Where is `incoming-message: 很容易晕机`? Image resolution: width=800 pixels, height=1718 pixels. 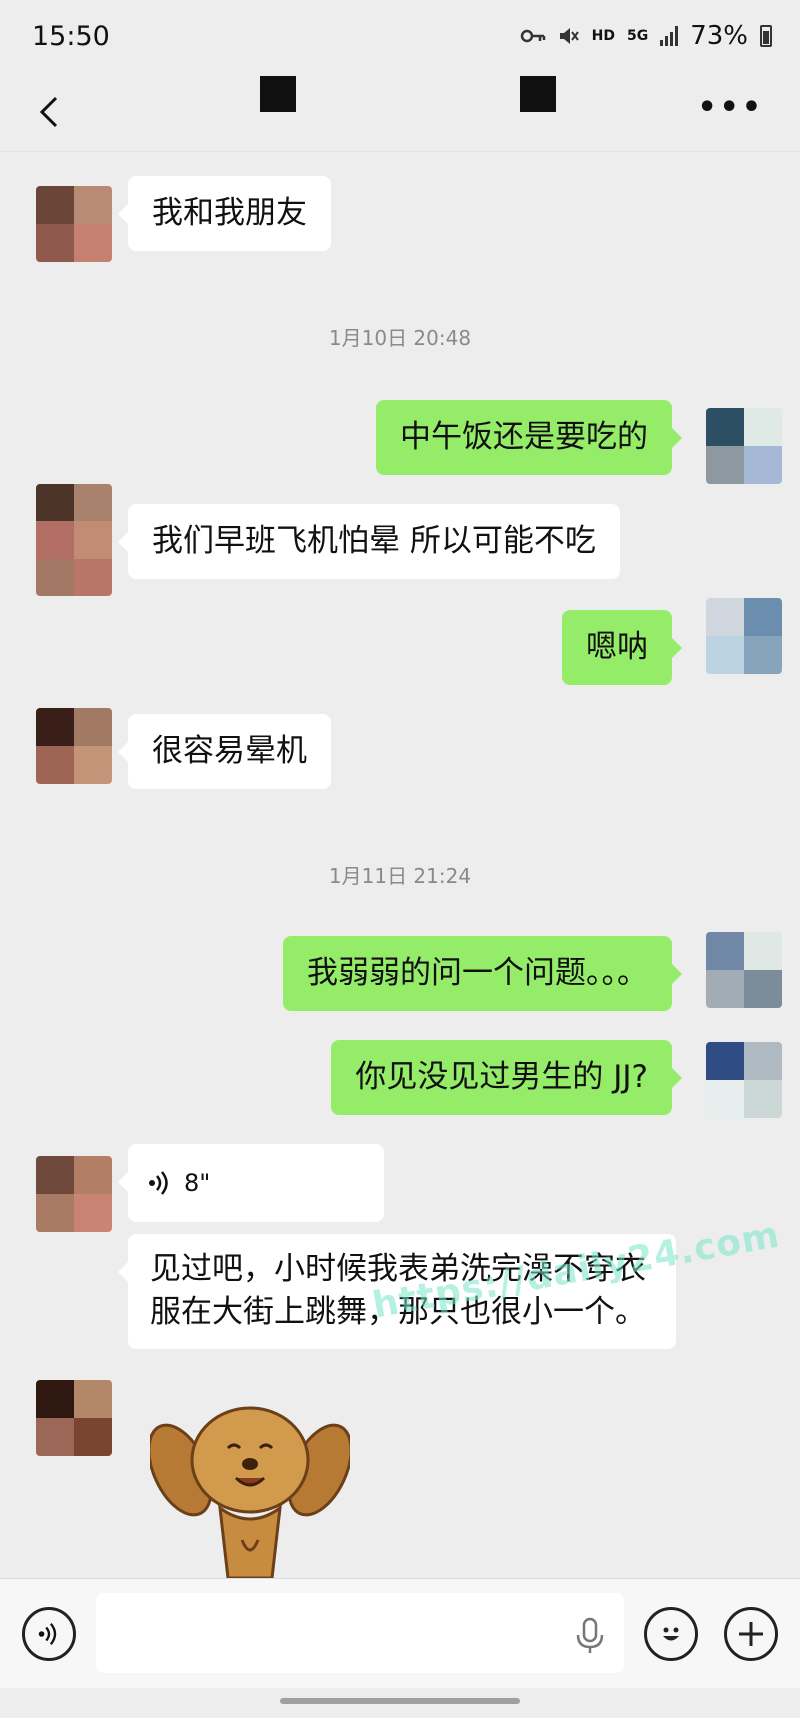
incoming-message: 很容易晕机 is located at coordinates (224, 752).